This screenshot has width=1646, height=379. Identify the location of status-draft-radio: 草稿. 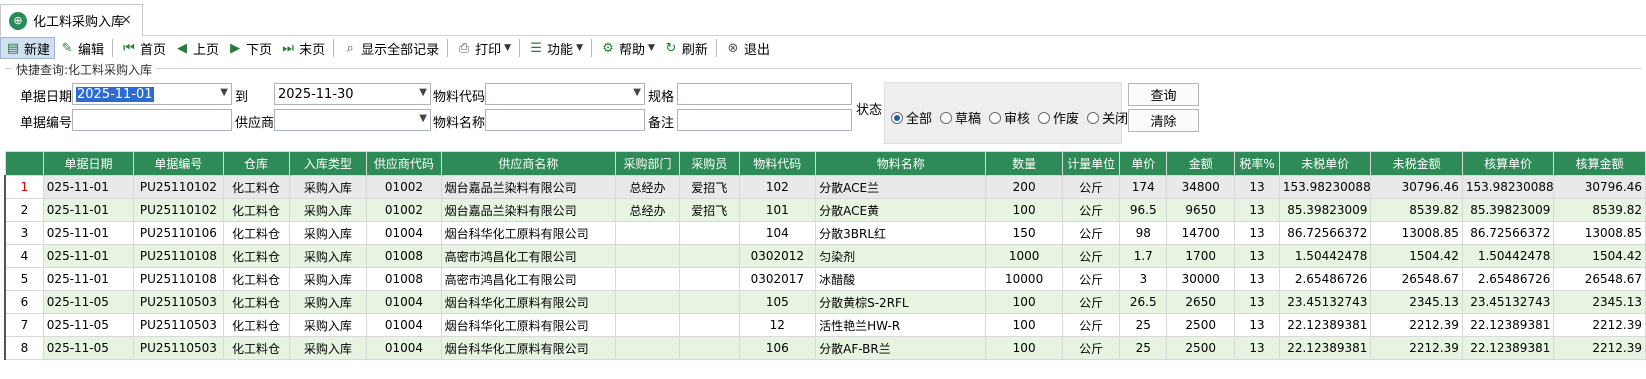
(960, 117).